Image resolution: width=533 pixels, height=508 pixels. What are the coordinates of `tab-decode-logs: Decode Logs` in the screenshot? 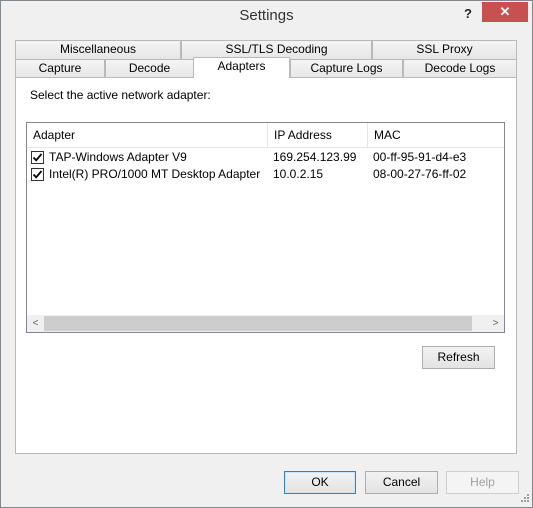 It's located at (460, 68).